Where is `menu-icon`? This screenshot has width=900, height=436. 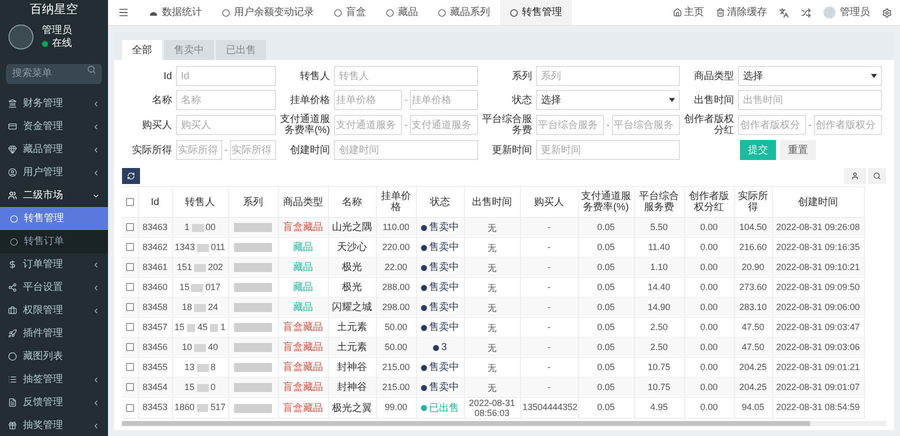
menu-icon is located at coordinates (123, 12).